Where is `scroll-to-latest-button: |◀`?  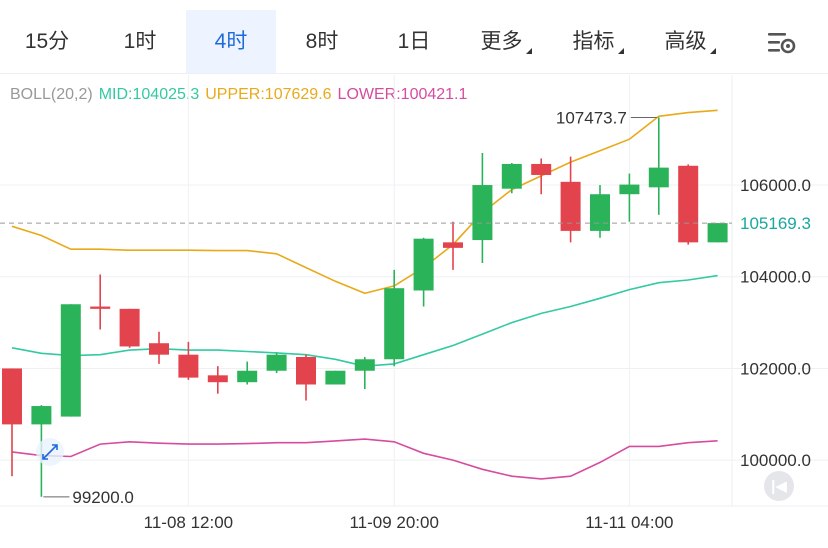
scroll-to-latest-button: |◀ is located at coordinates (779, 486).